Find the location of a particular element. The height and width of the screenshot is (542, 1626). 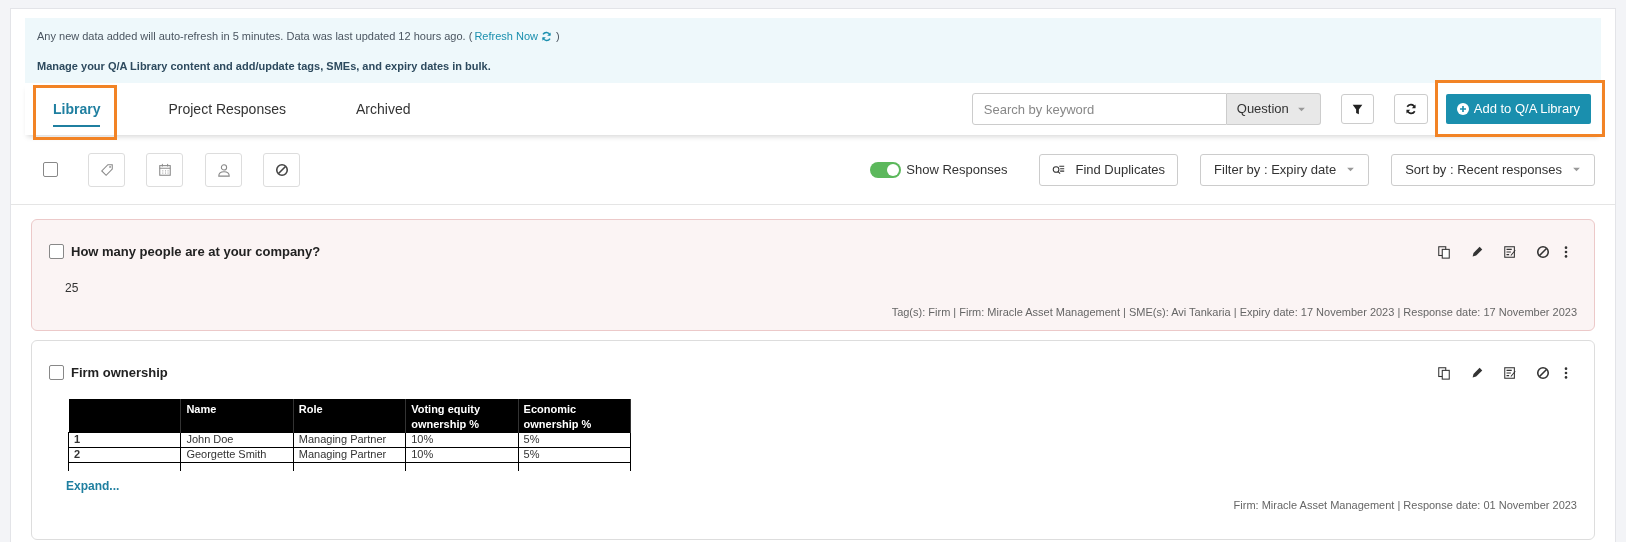

column-header: Role is located at coordinates (349, 415).